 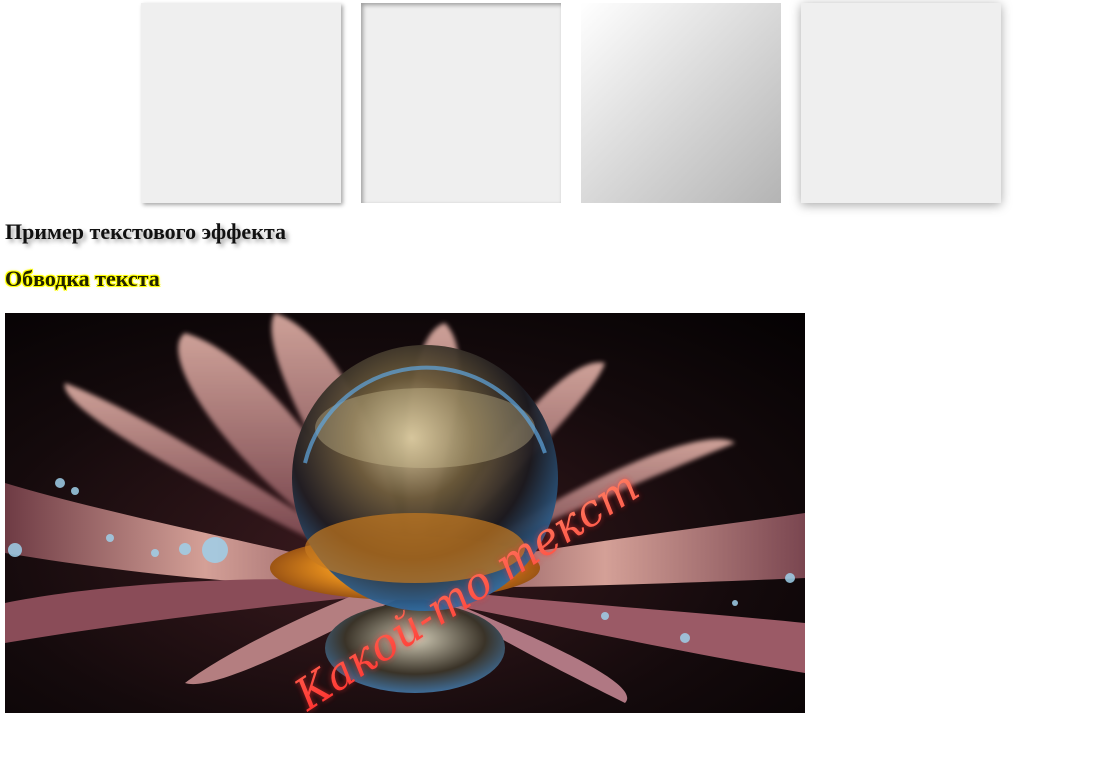 I want to click on outer-shadow-box, so click(x=241, y=103).